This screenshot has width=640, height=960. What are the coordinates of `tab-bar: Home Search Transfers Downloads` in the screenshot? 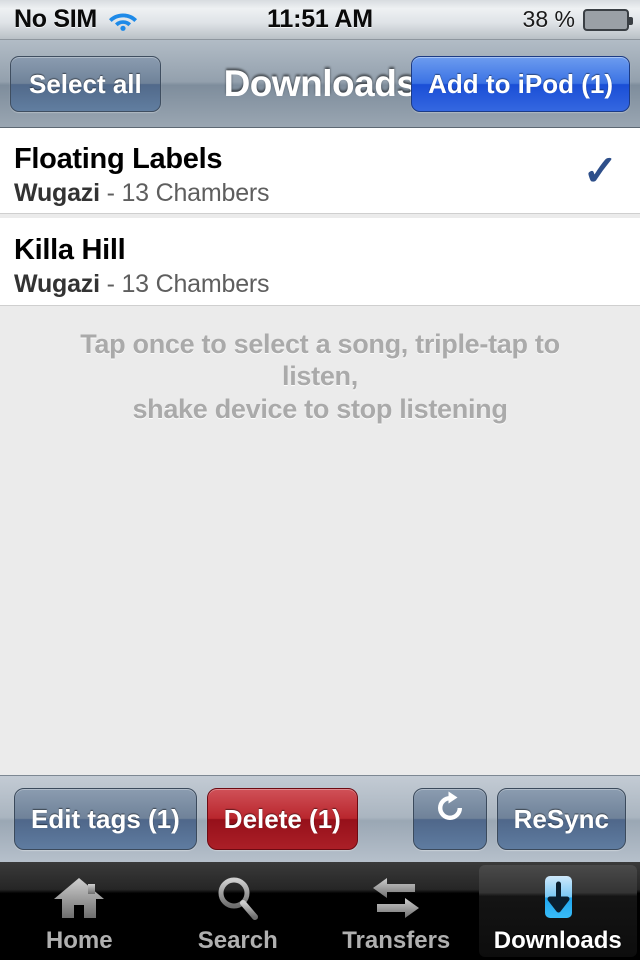 It's located at (320, 911).